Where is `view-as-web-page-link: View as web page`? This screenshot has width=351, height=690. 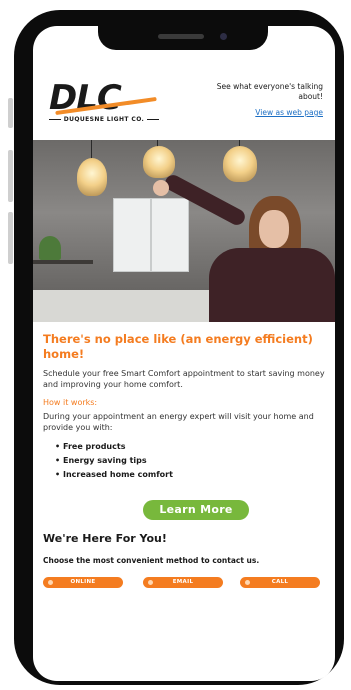 view-as-web-page-link: View as web page is located at coordinates (289, 112).